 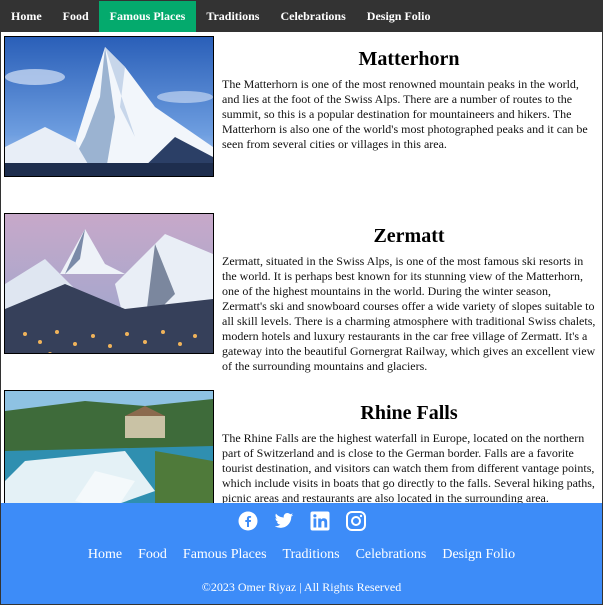 What do you see at coordinates (398, 16) in the screenshot?
I see `nav-design-folio: Design Folio` at bounding box center [398, 16].